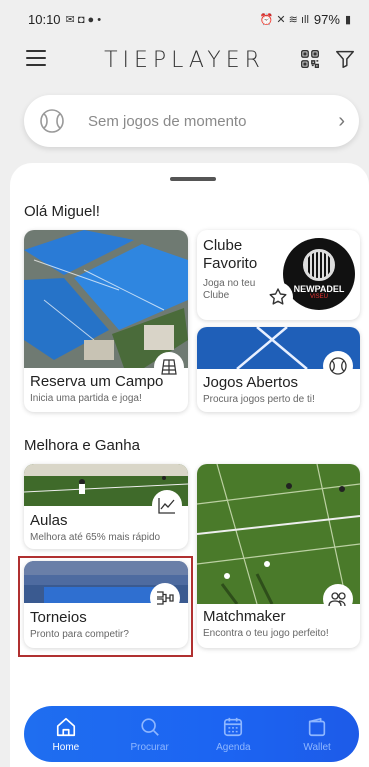 The width and height of the screenshot is (369, 767). Describe the element at coordinates (266, 633) in the screenshot. I see `matchmaker-subtitle: Encontra o teu jogo perfeito!` at that location.